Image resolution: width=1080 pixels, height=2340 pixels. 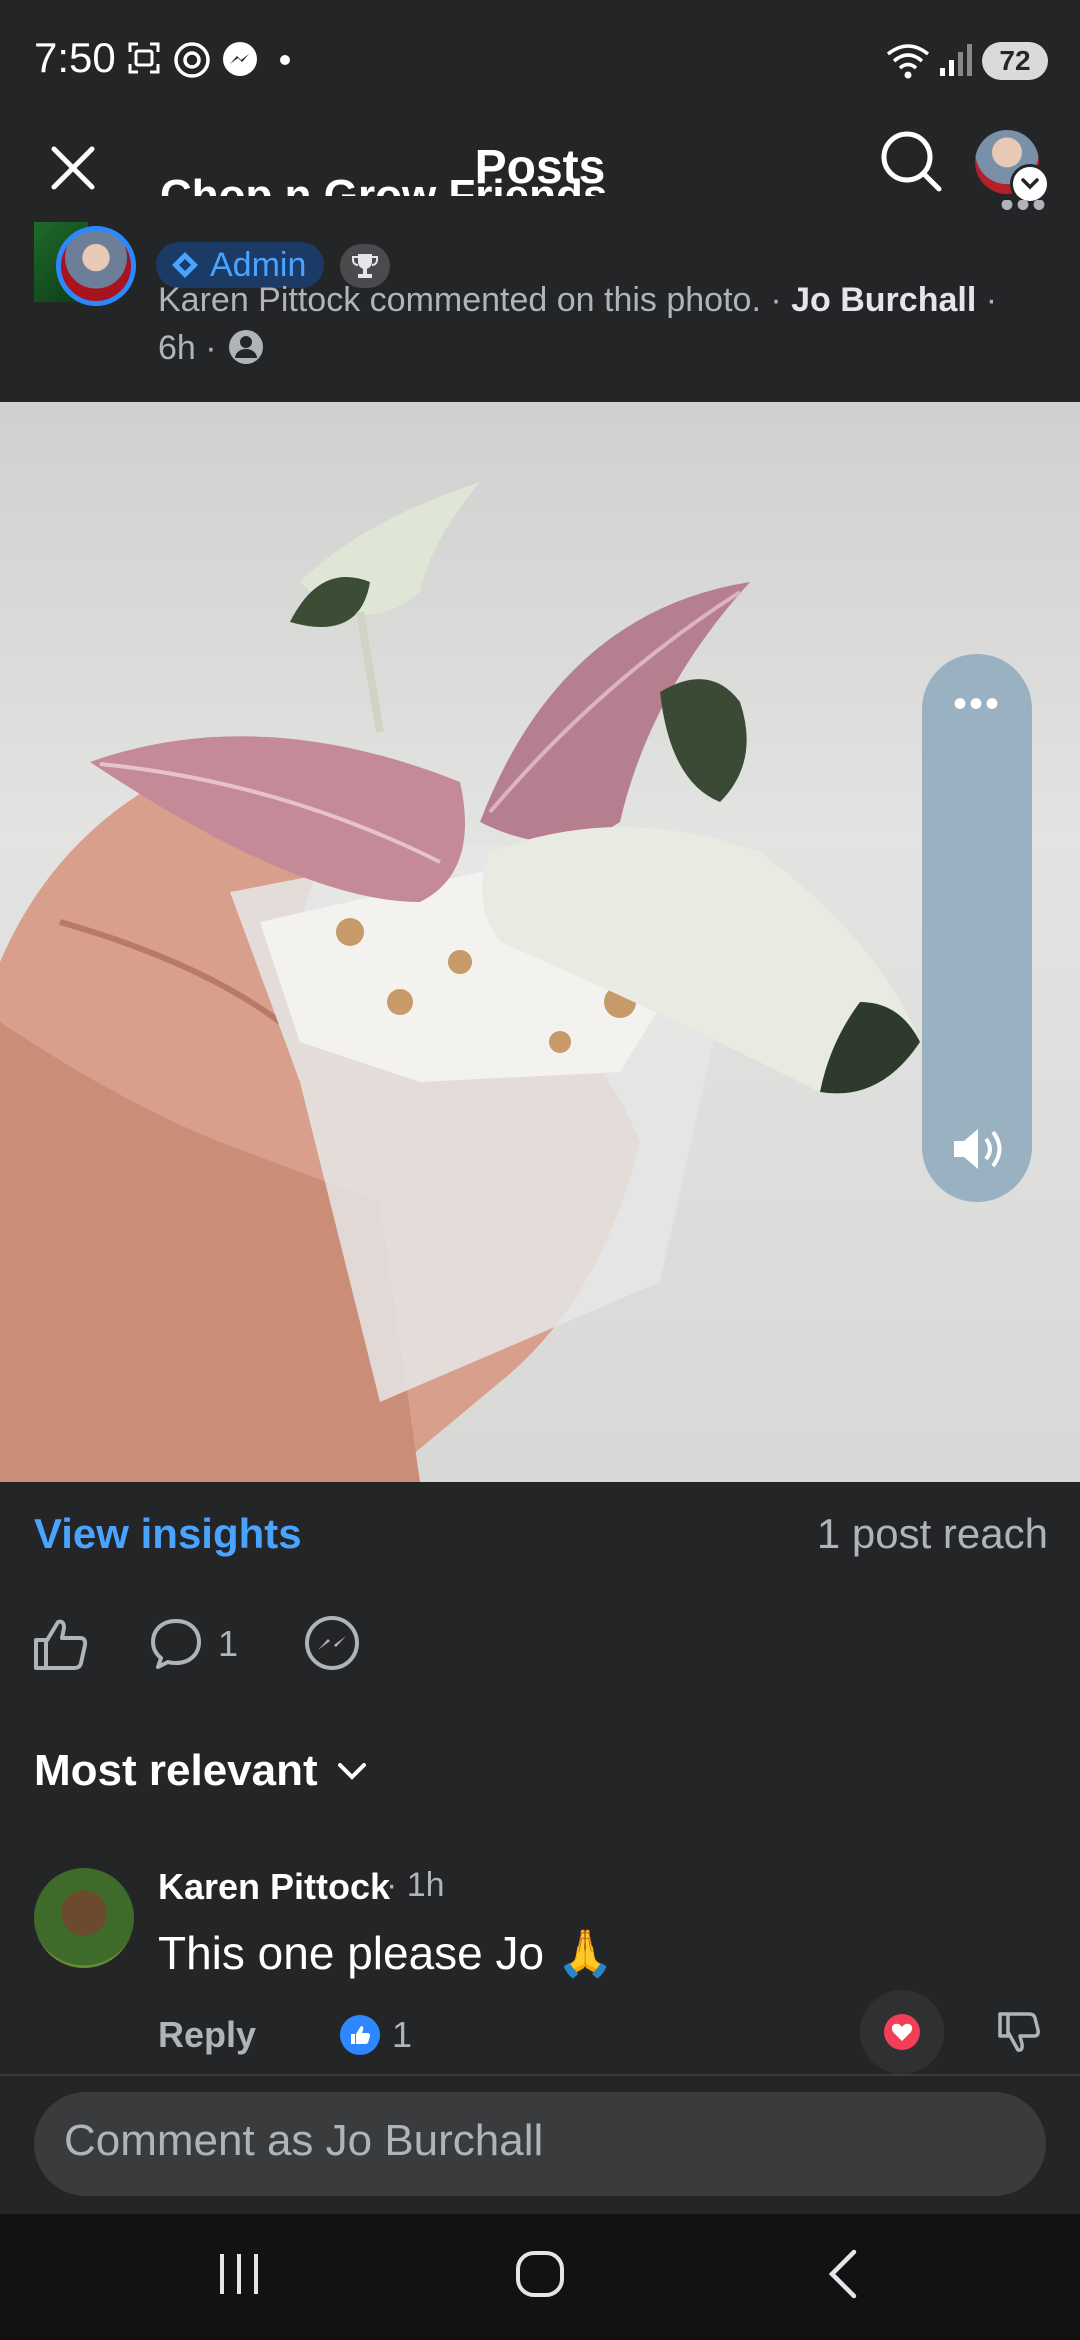 What do you see at coordinates (144, 58) in the screenshot?
I see `screenshot-icon` at bounding box center [144, 58].